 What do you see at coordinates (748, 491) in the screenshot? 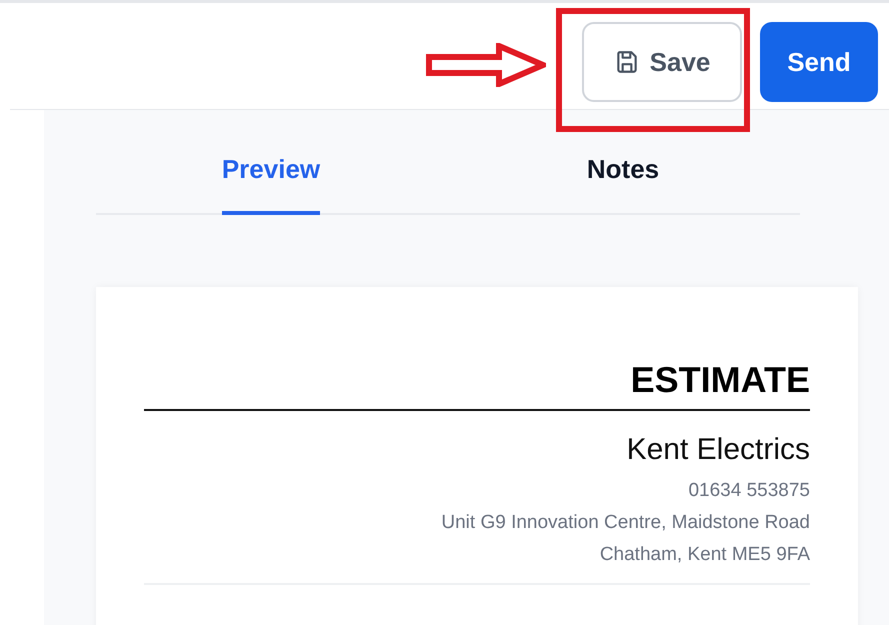
I see `phone-number: 01634 553875` at bounding box center [748, 491].